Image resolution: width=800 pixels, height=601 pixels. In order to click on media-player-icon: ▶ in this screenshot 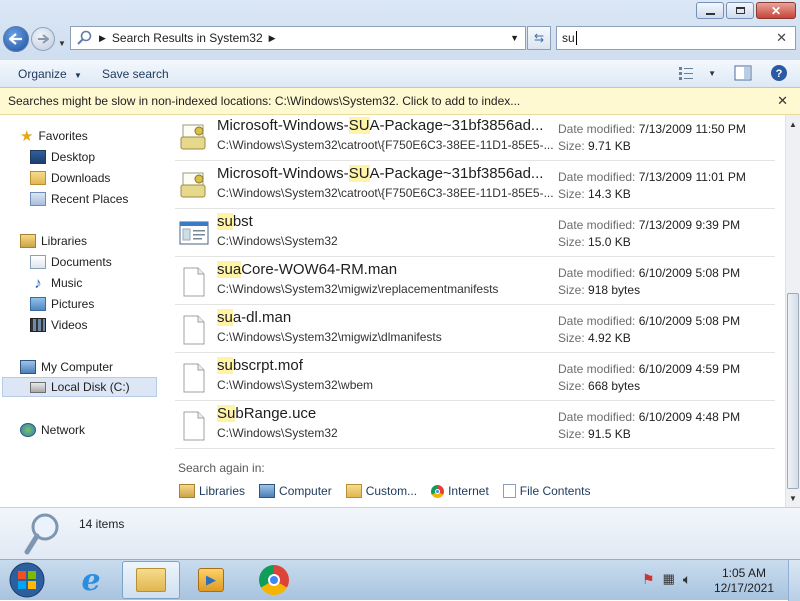, I will do `click(211, 580)`.